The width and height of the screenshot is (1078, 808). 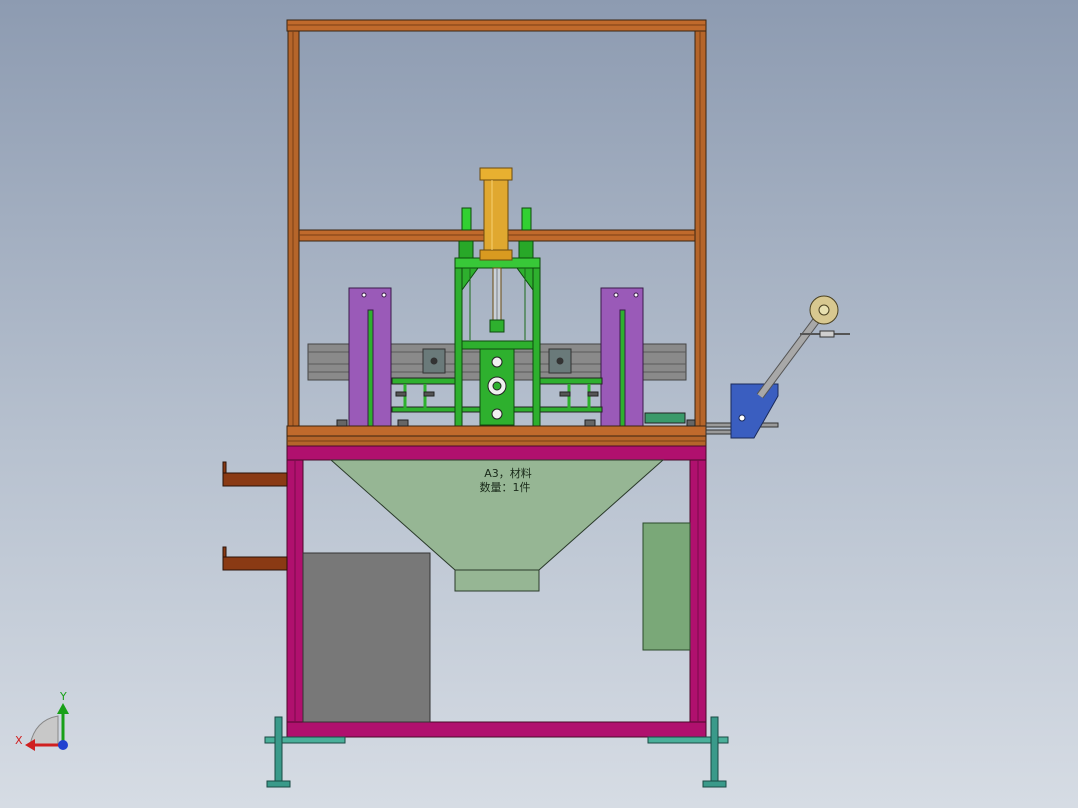 What do you see at coordinates (63, 745) in the screenshot?
I see `z-axis-icon` at bounding box center [63, 745].